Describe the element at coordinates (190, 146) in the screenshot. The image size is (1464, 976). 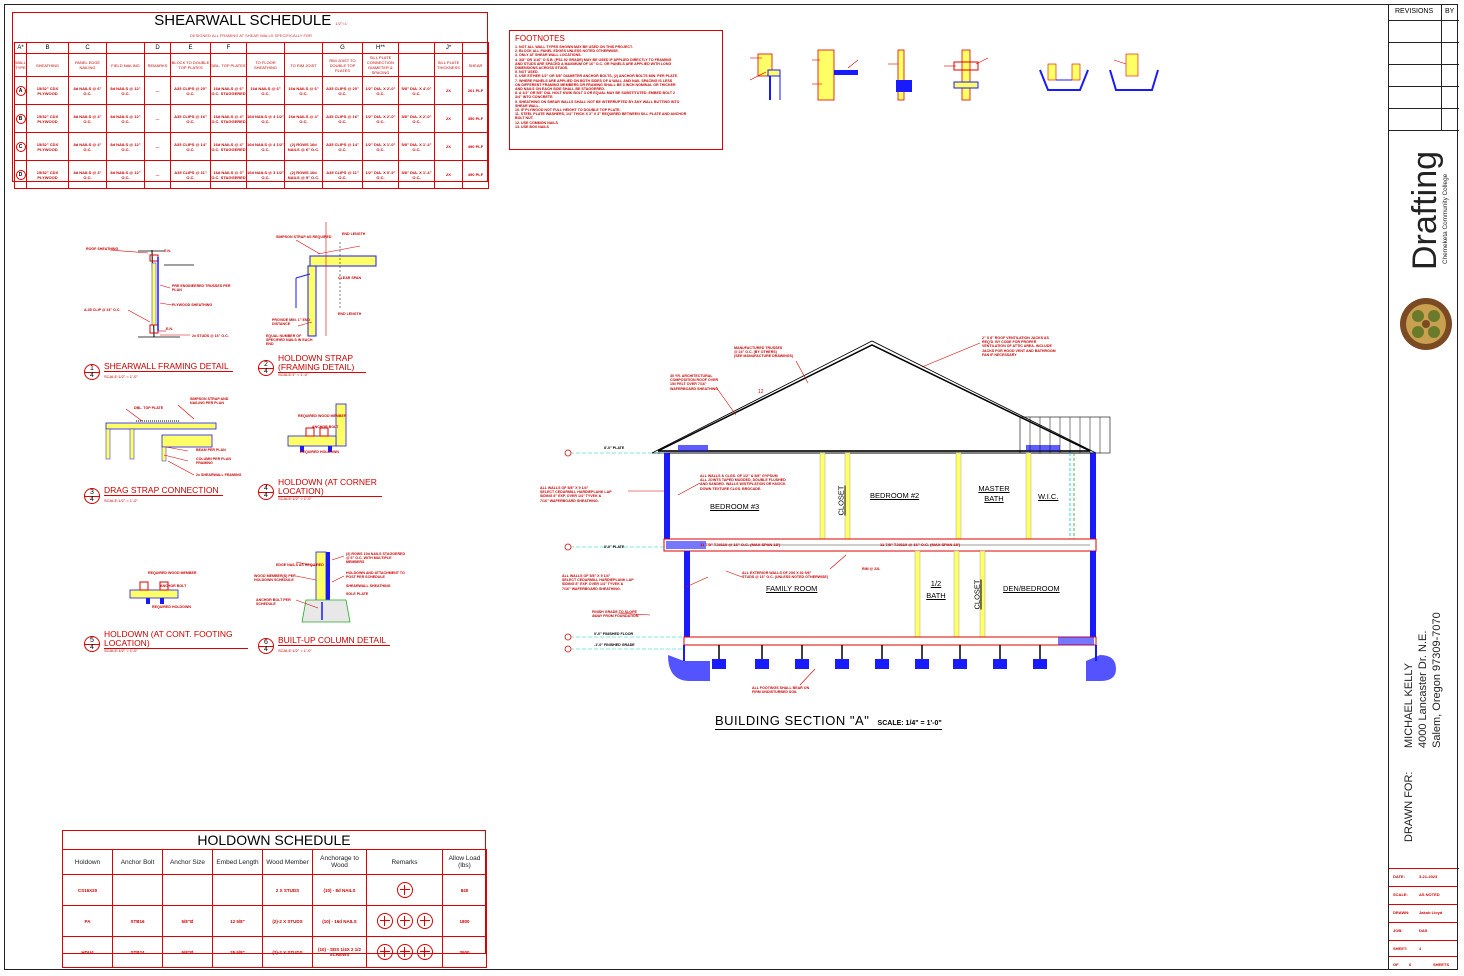
I see `sw-cell-block: A35 CLIPS @ 14" O.C.` at that location.